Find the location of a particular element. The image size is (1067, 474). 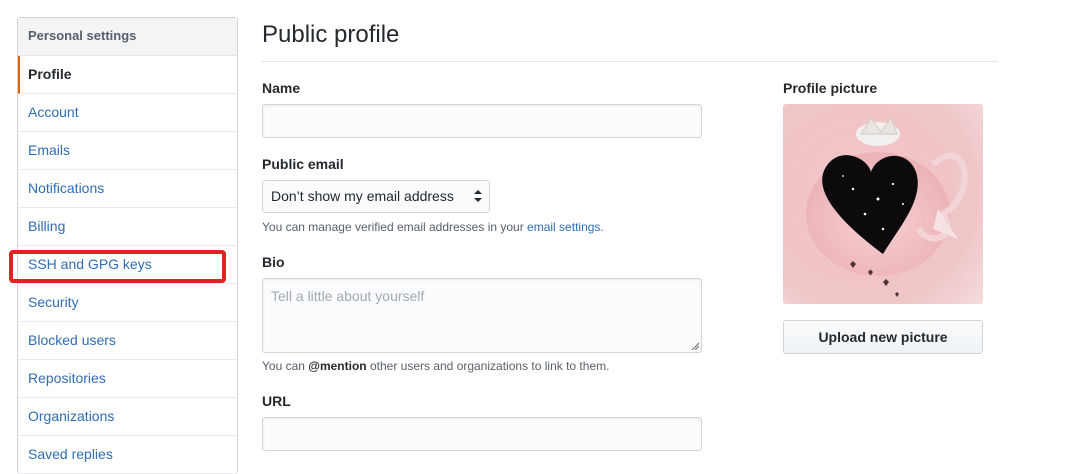

page-title: Public profile is located at coordinates (331, 34).